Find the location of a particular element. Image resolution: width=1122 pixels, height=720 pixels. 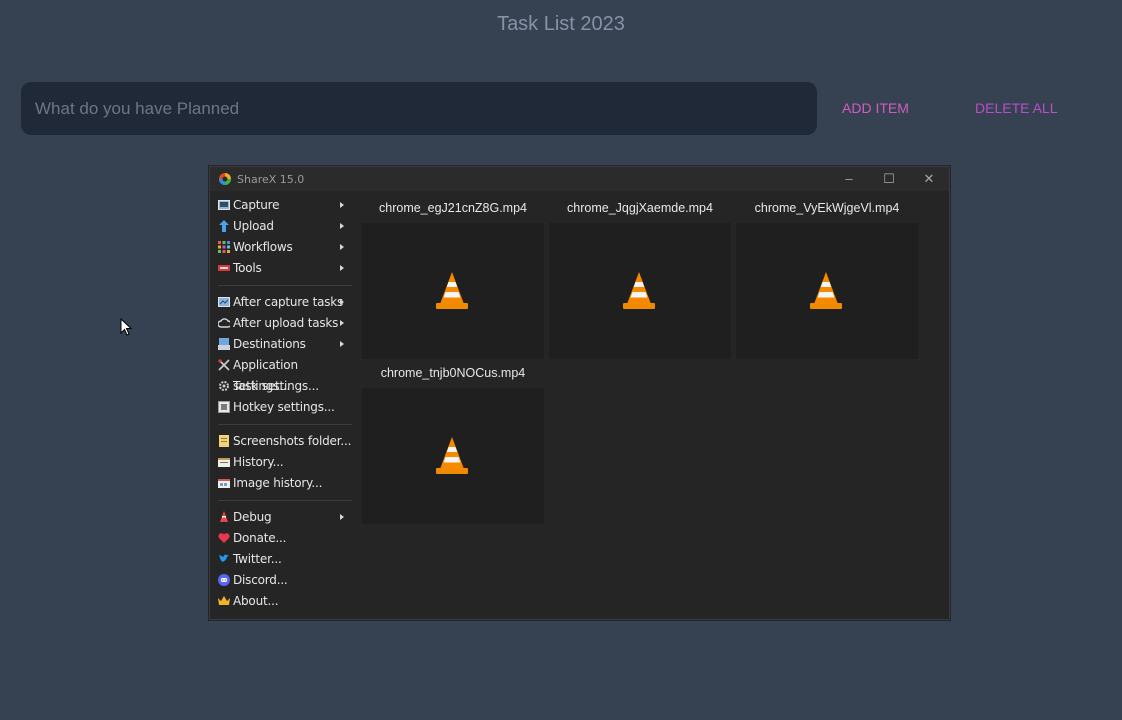

upload-icon is located at coordinates (224, 226).